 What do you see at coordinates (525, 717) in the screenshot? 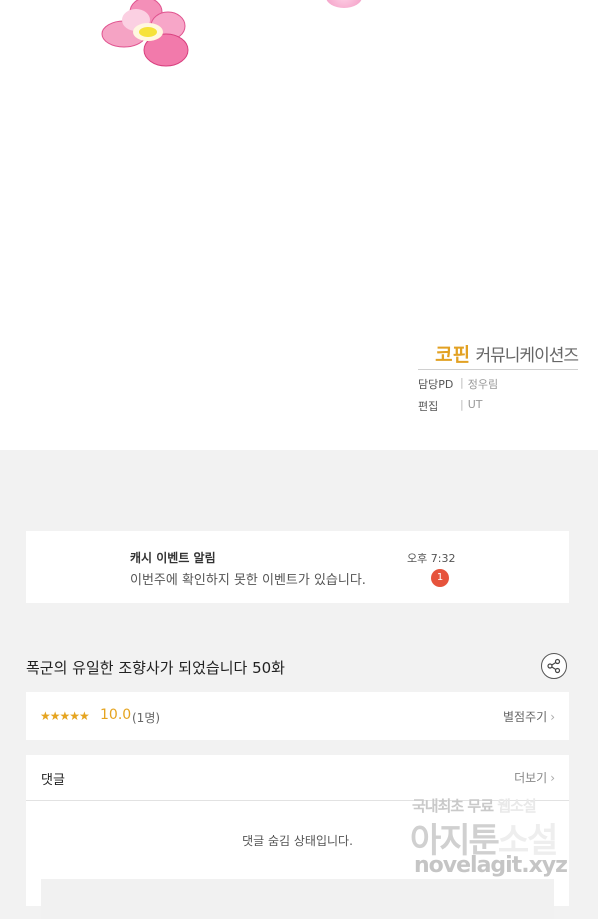
I see `rate-button-label: 별점주기` at bounding box center [525, 717].